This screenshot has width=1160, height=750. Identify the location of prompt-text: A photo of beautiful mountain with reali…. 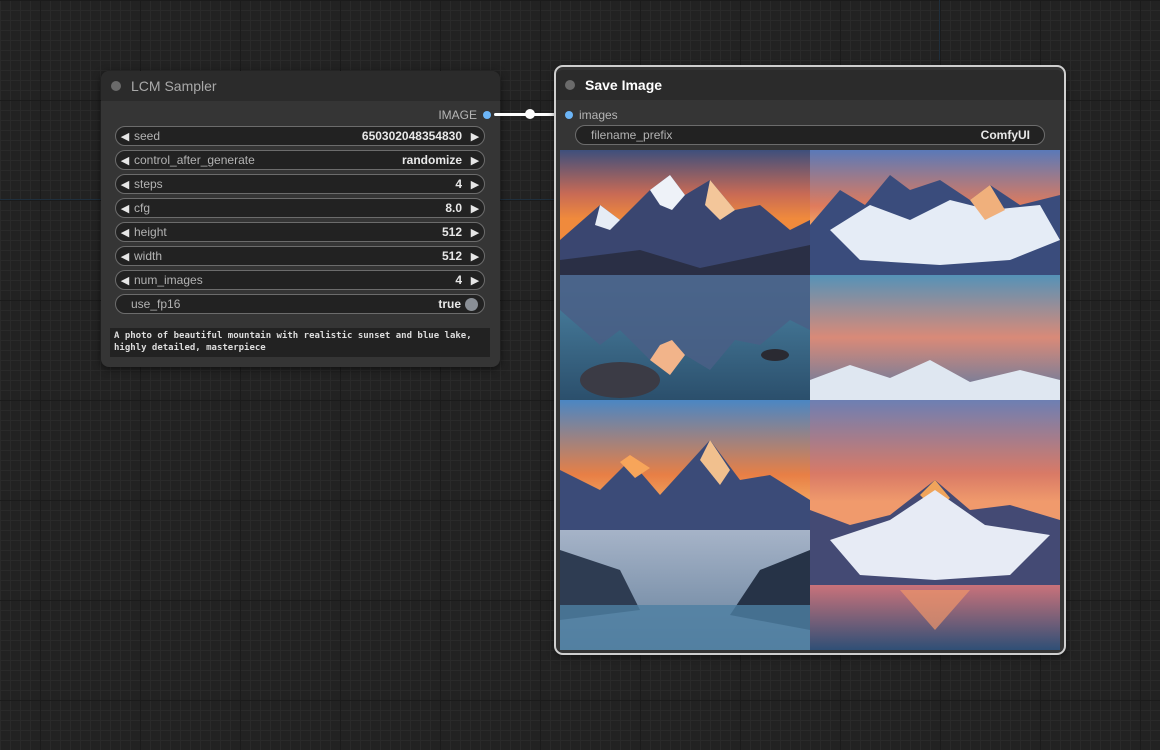
(300, 342).